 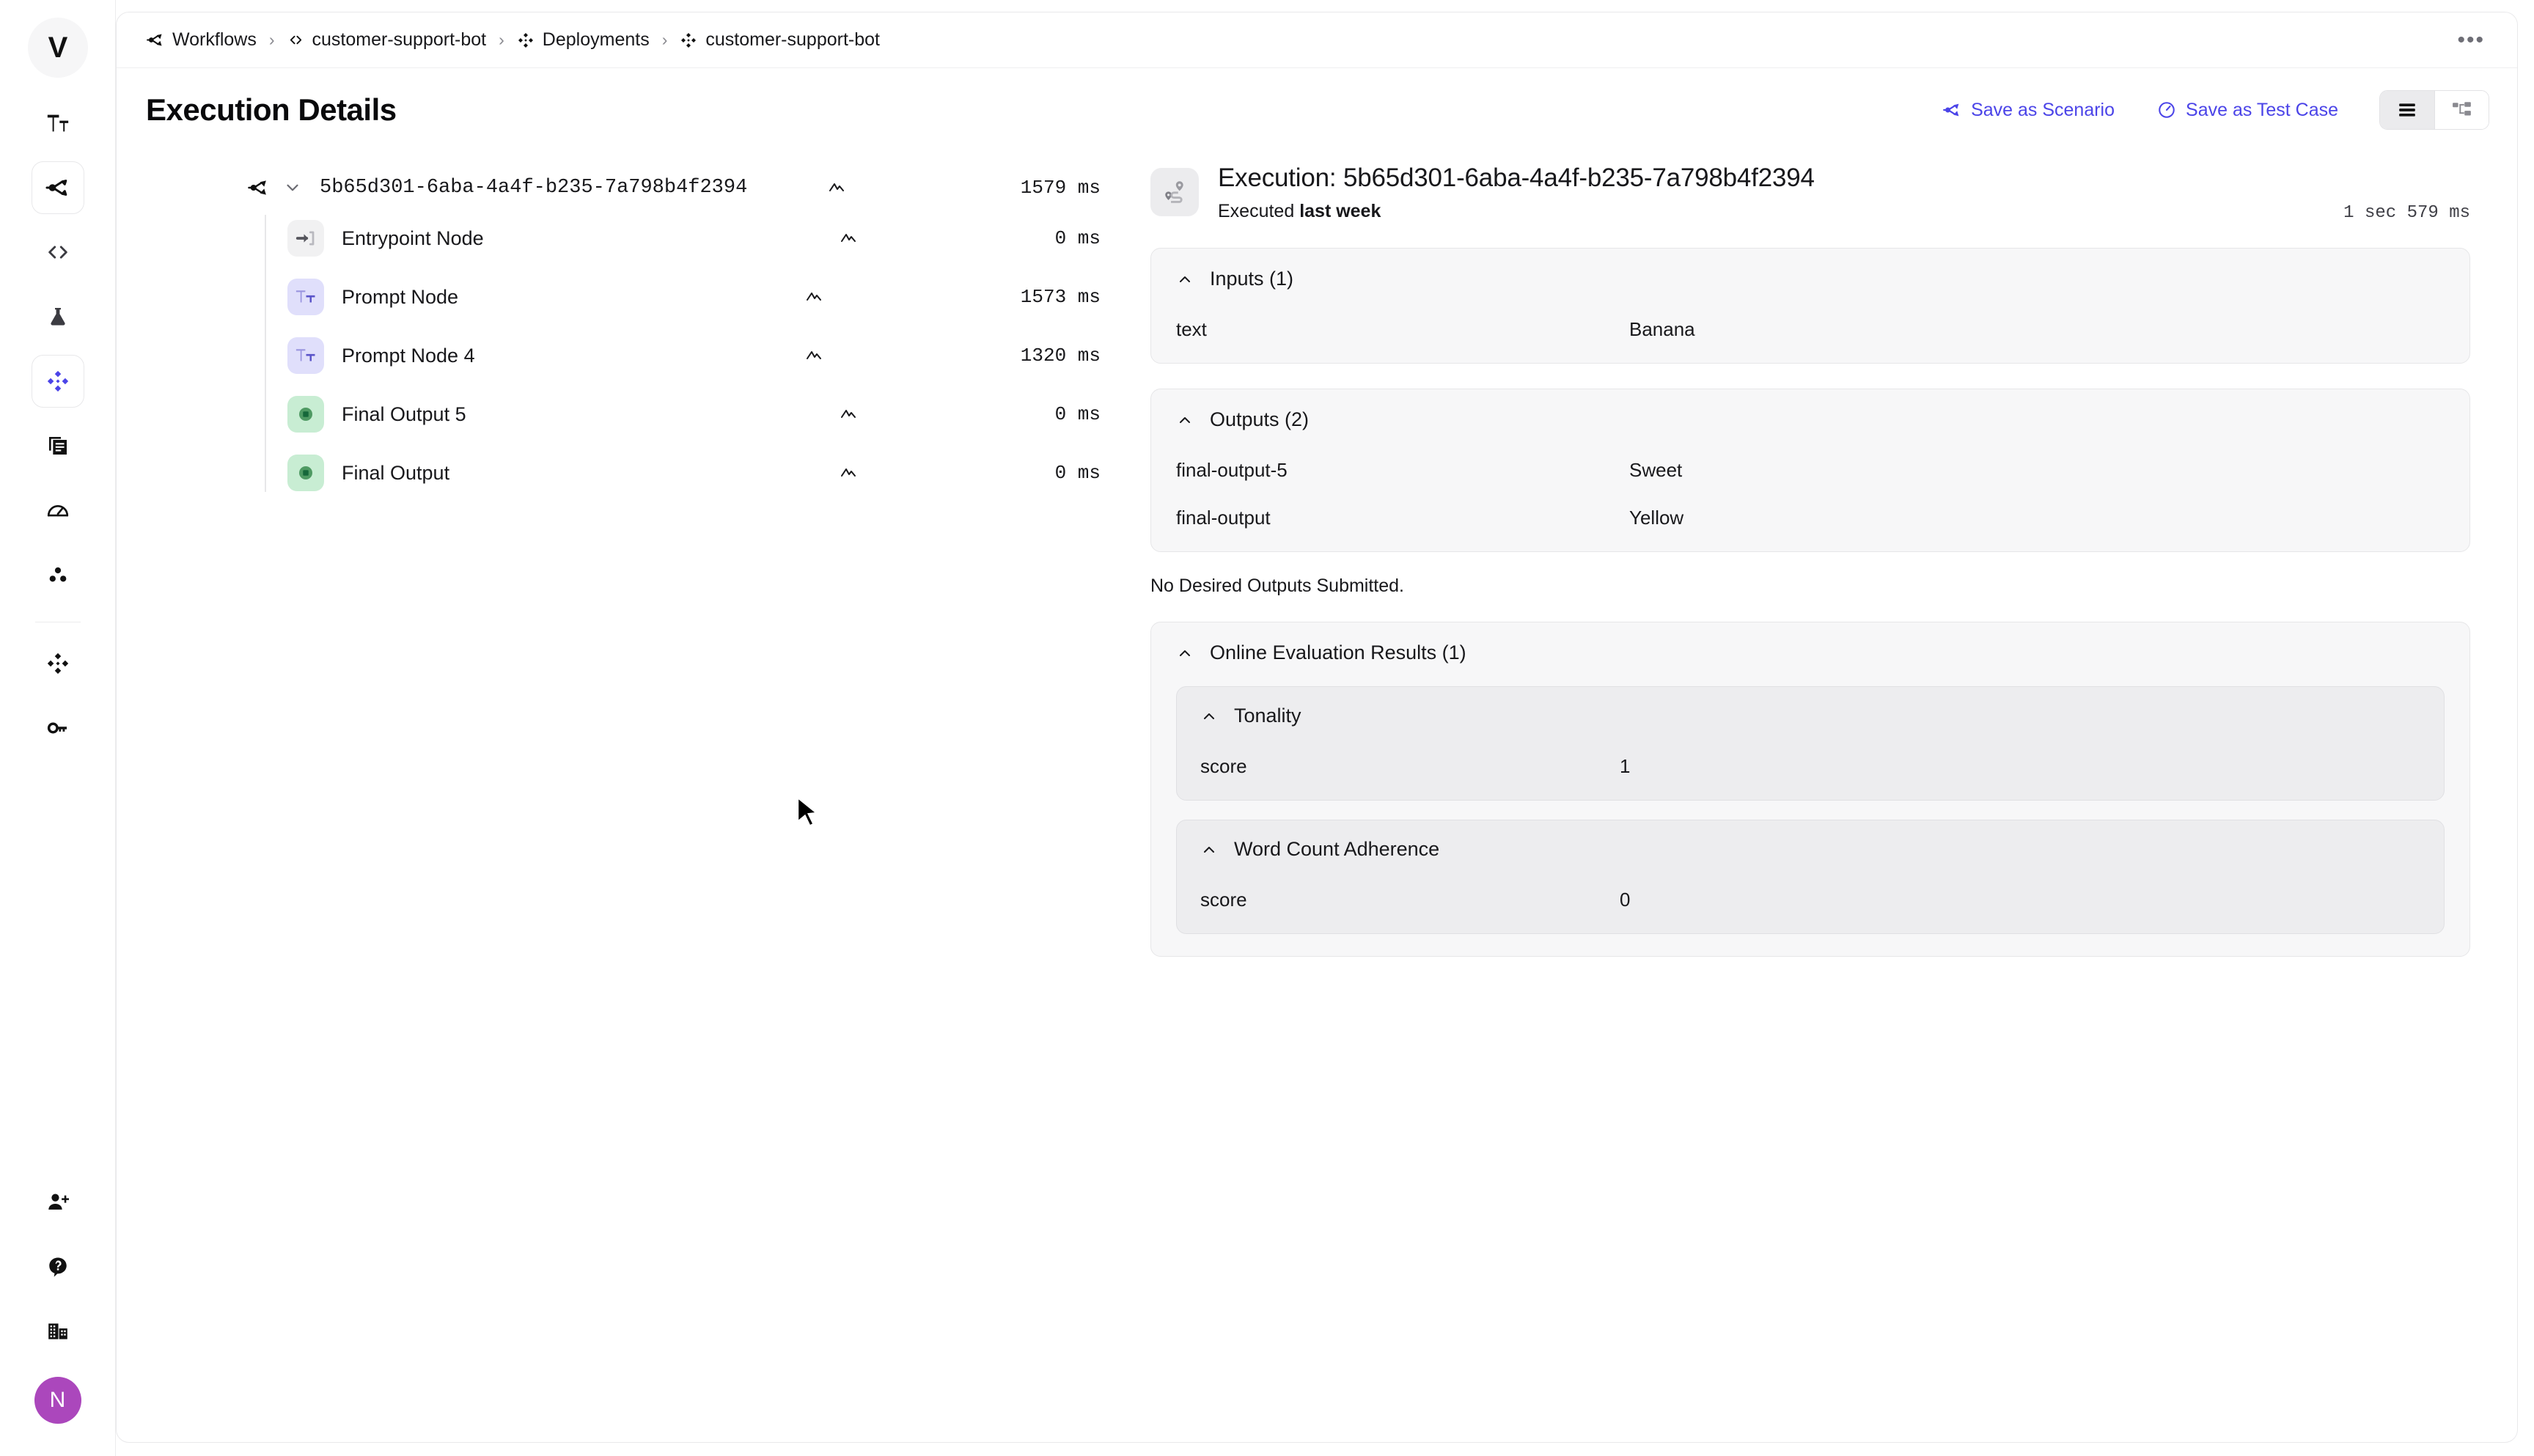 What do you see at coordinates (1077, 473) in the screenshot?
I see `duration-value: 0 ms` at bounding box center [1077, 473].